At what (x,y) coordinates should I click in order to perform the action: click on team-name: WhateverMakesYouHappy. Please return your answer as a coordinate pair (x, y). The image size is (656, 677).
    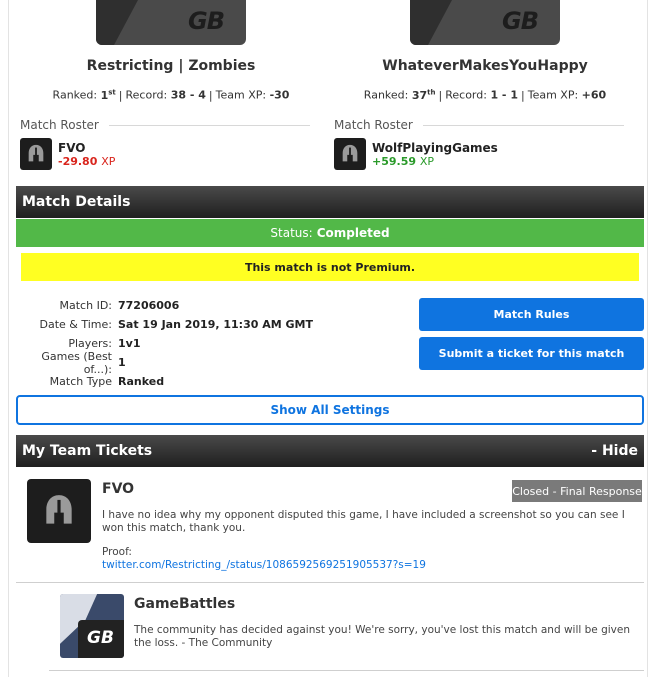
    Looking at the image, I should click on (485, 66).